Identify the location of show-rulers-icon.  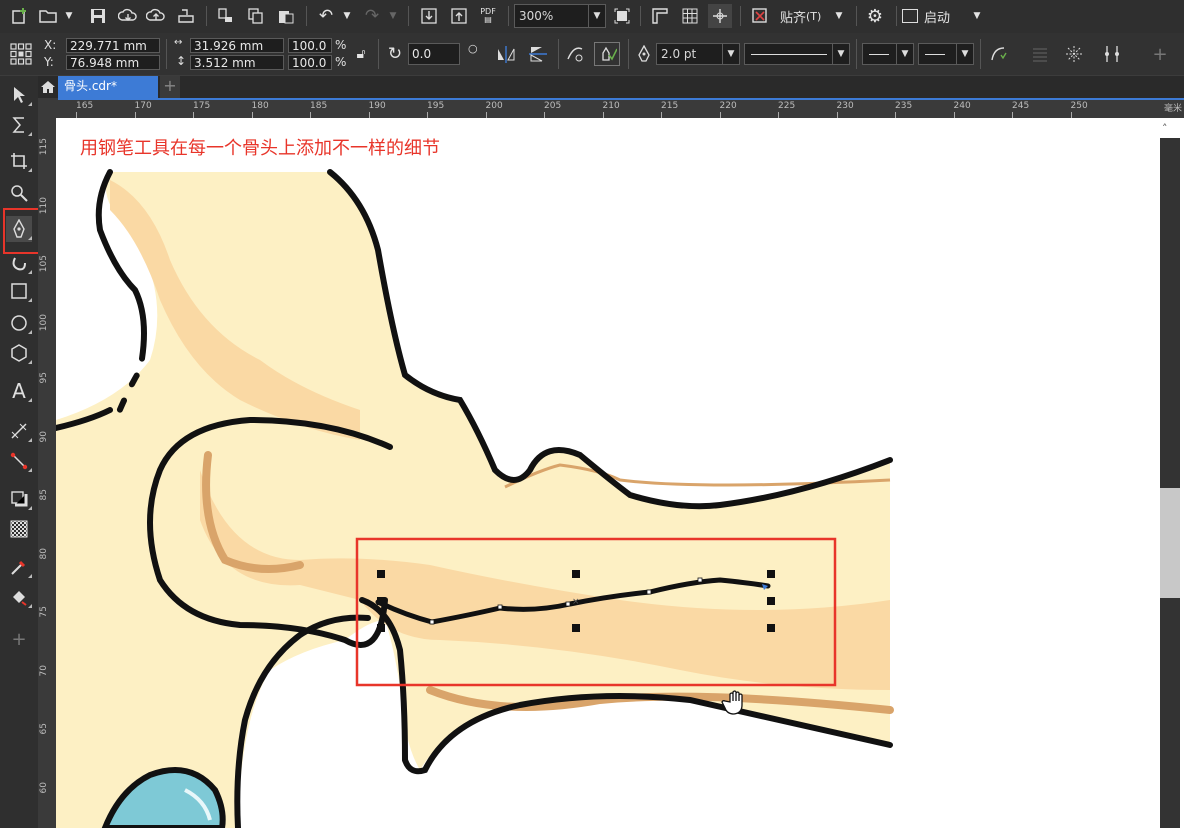
(660, 16).